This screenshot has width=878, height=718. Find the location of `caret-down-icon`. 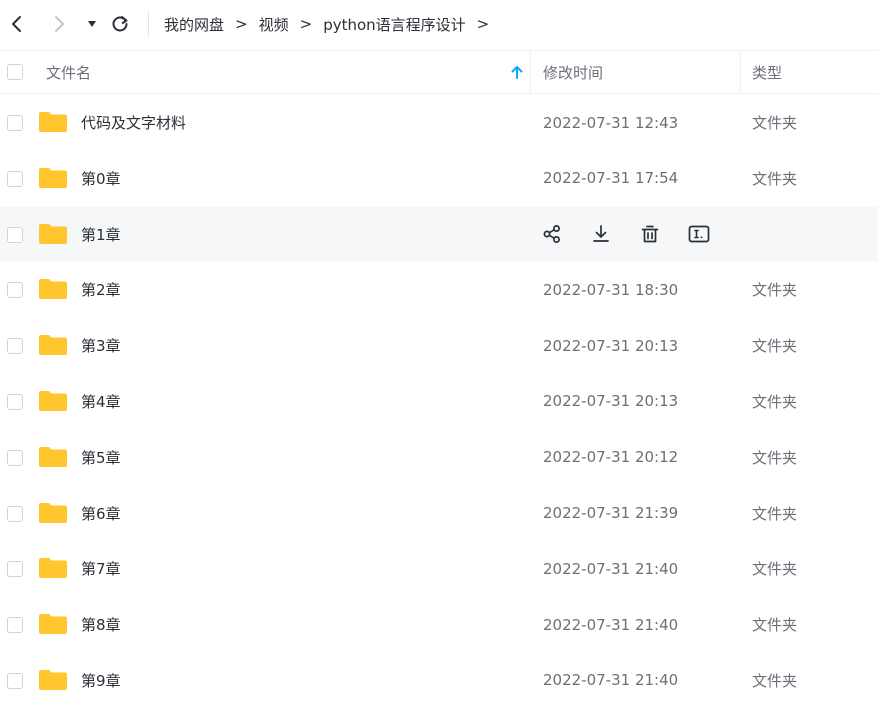

caret-down-icon is located at coordinates (92, 24).